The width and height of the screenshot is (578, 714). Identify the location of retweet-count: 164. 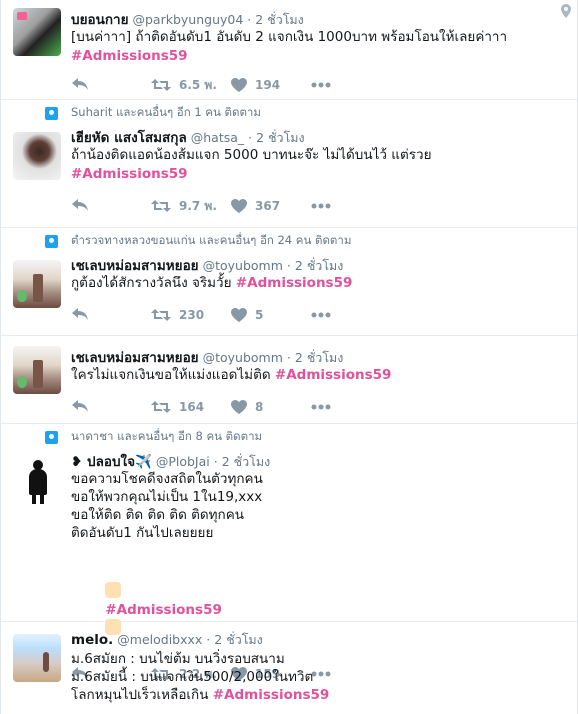
(192, 407).